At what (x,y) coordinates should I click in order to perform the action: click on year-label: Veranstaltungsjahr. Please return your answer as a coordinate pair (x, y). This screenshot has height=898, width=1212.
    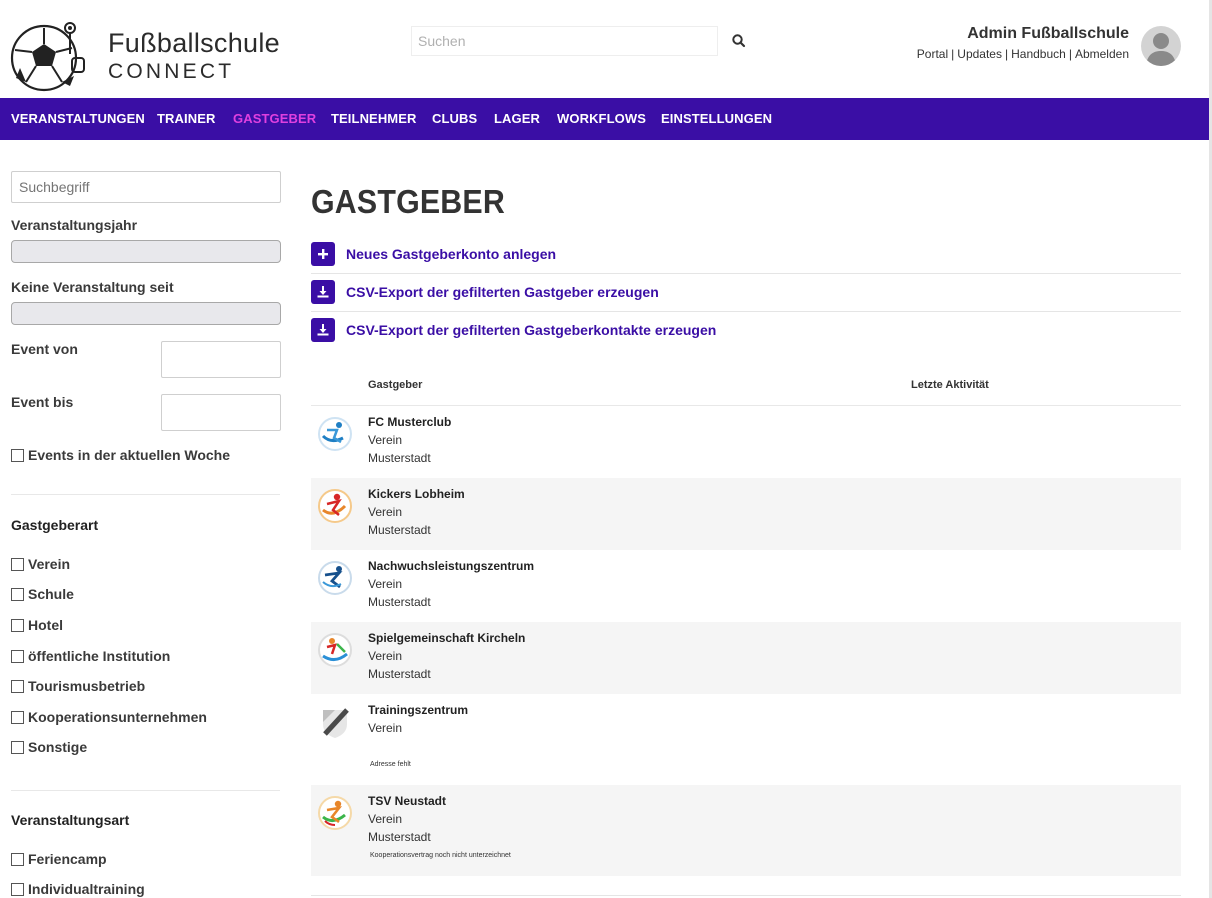
    Looking at the image, I should click on (74, 225).